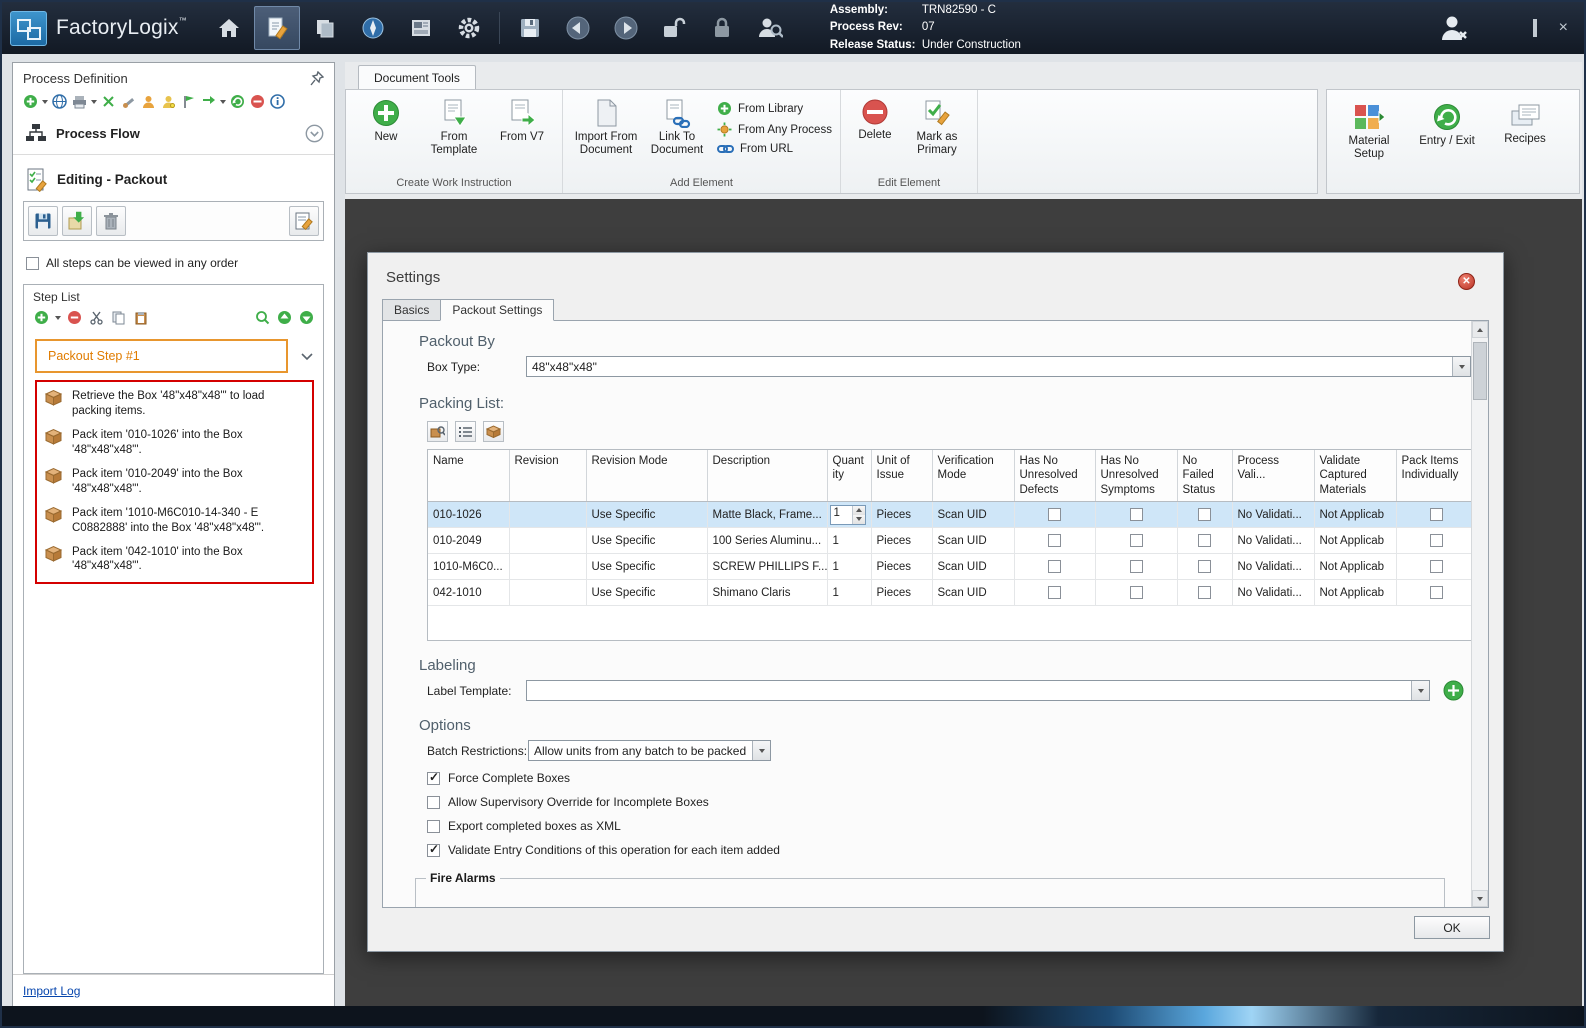 The image size is (1586, 1028). Describe the element at coordinates (469, 476) in the screenshot. I see `col-name: Name` at that location.